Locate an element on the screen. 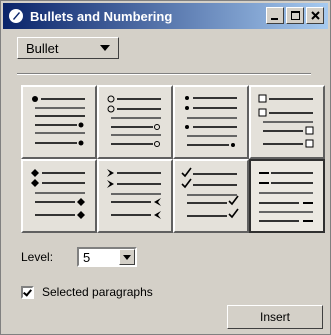  selected-paragraphs-option: Selected paragraphs is located at coordinates (87, 292).